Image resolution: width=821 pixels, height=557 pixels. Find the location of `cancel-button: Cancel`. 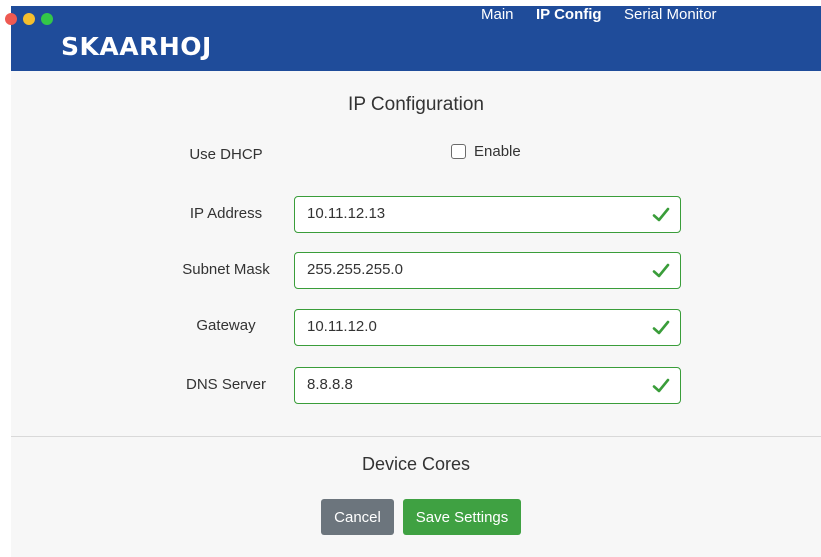

cancel-button: Cancel is located at coordinates (357, 517).